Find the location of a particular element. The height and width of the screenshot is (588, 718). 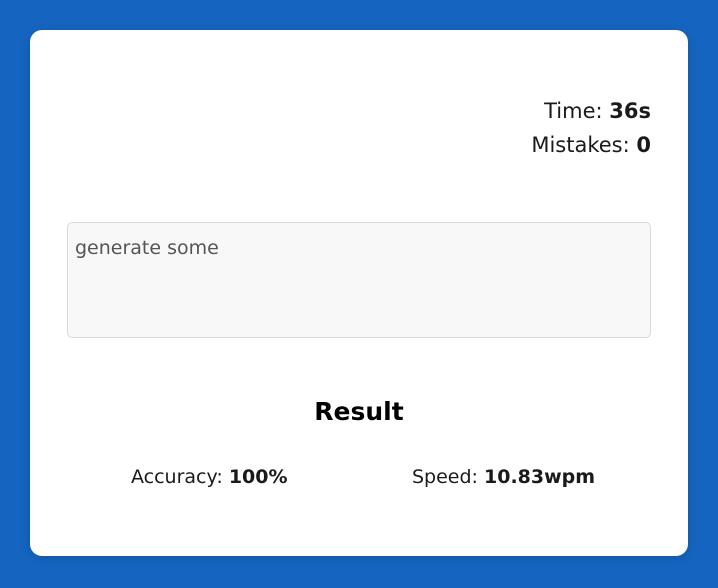

result-title: Result is located at coordinates (359, 411).